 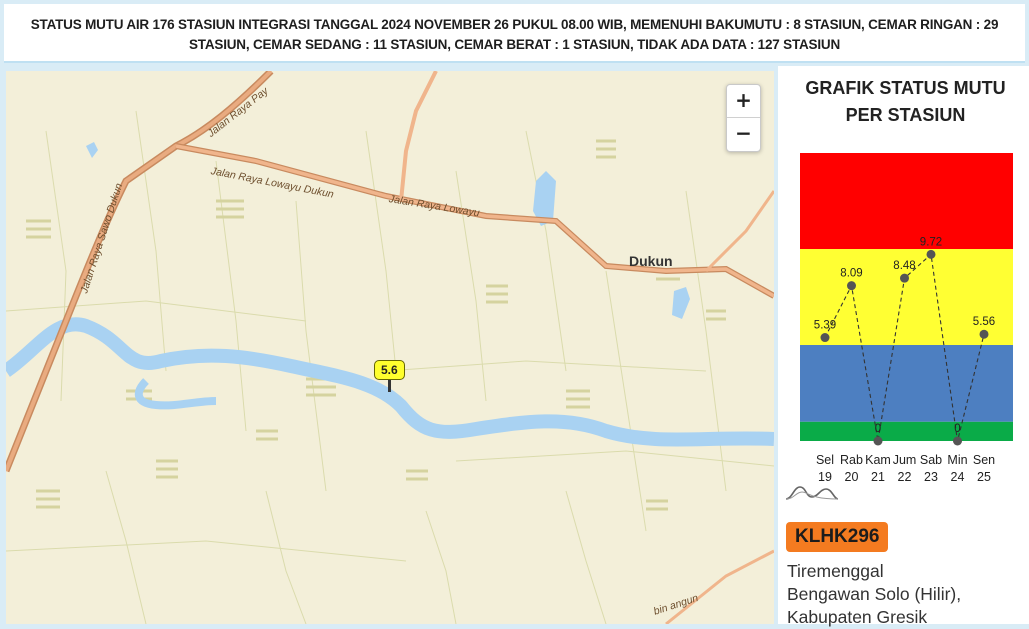 What do you see at coordinates (957, 460) in the screenshot?
I see `chart-day-label-5: Min` at bounding box center [957, 460].